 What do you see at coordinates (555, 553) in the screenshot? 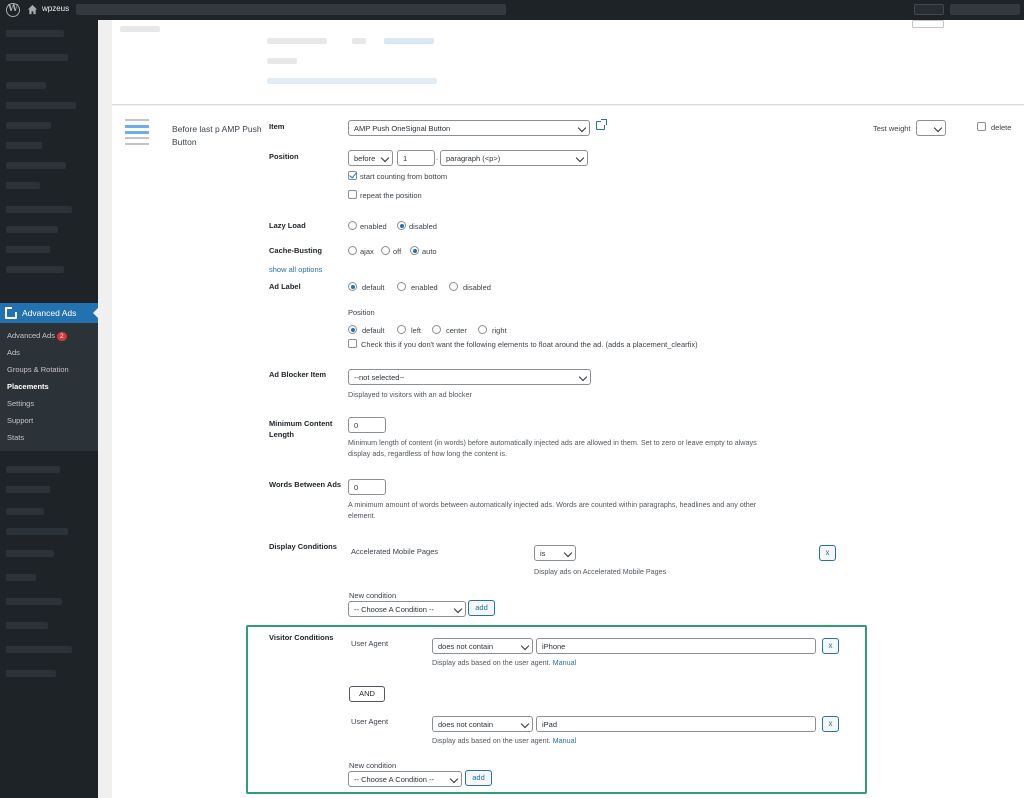
I see `display-condition-operator-select: is` at bounding box center [555, 553].